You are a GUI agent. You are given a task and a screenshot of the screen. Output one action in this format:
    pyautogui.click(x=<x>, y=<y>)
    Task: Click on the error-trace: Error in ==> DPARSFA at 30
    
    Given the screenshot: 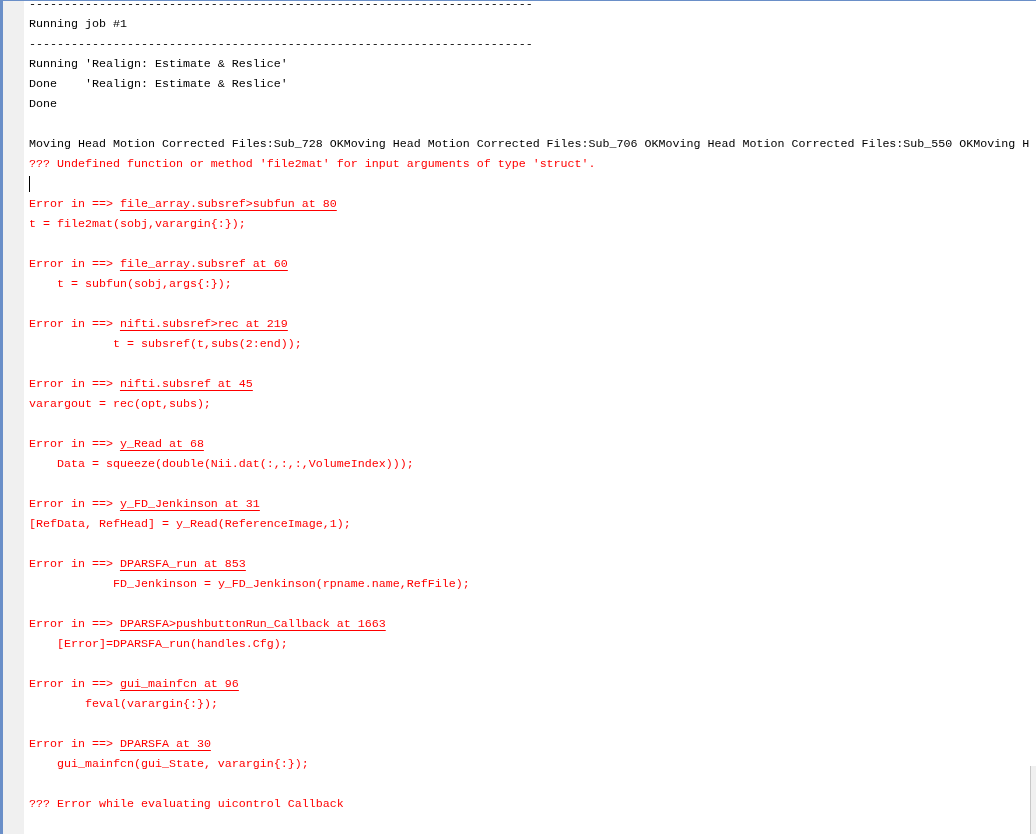 What is the action you would take?
    pyautogui.click(x=120, y=744)
    